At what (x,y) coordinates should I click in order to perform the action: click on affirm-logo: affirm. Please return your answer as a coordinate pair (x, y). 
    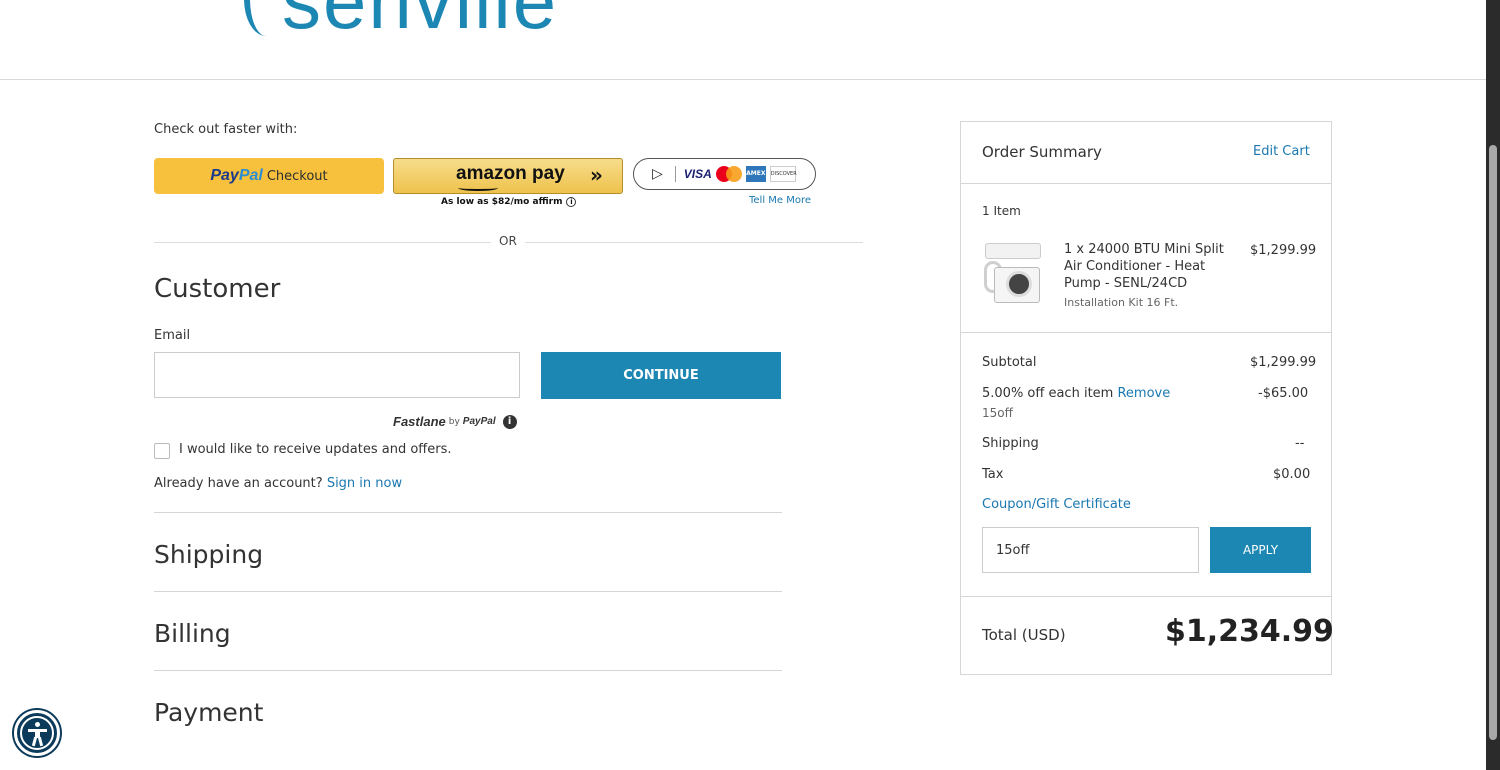
    Looking at the image, I should click on (547, 202).